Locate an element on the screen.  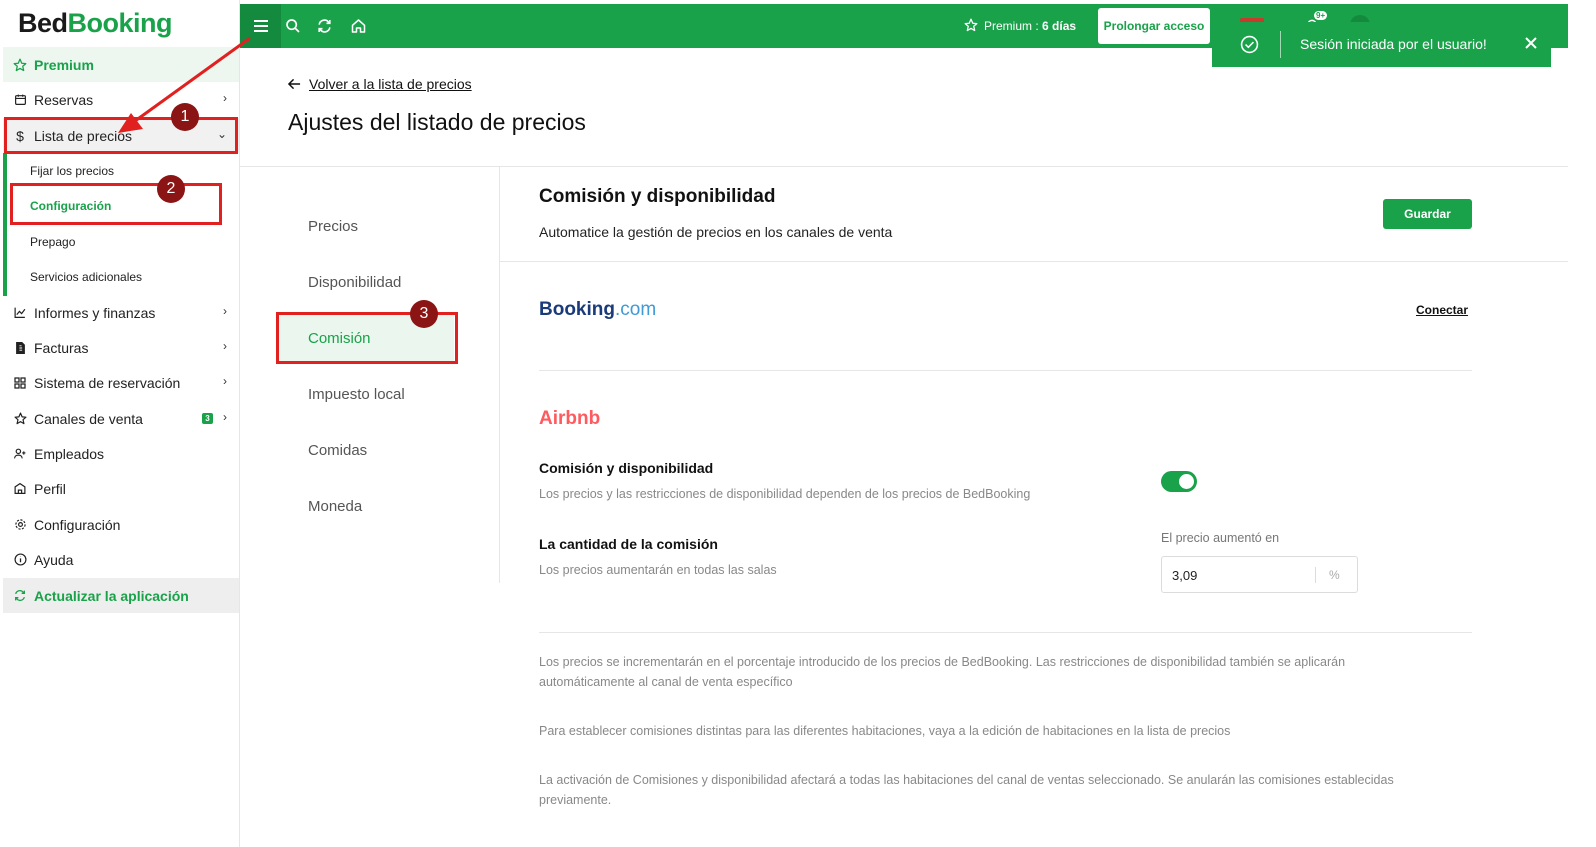
subnav-precios: Precios is located at coordinates (333, 226).